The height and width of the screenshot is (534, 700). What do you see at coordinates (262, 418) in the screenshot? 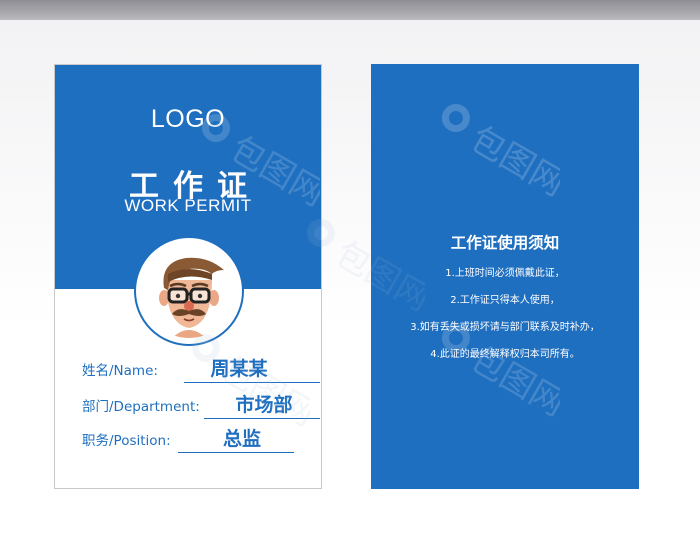
I see `department-underline` at bounding box center [262, 418].